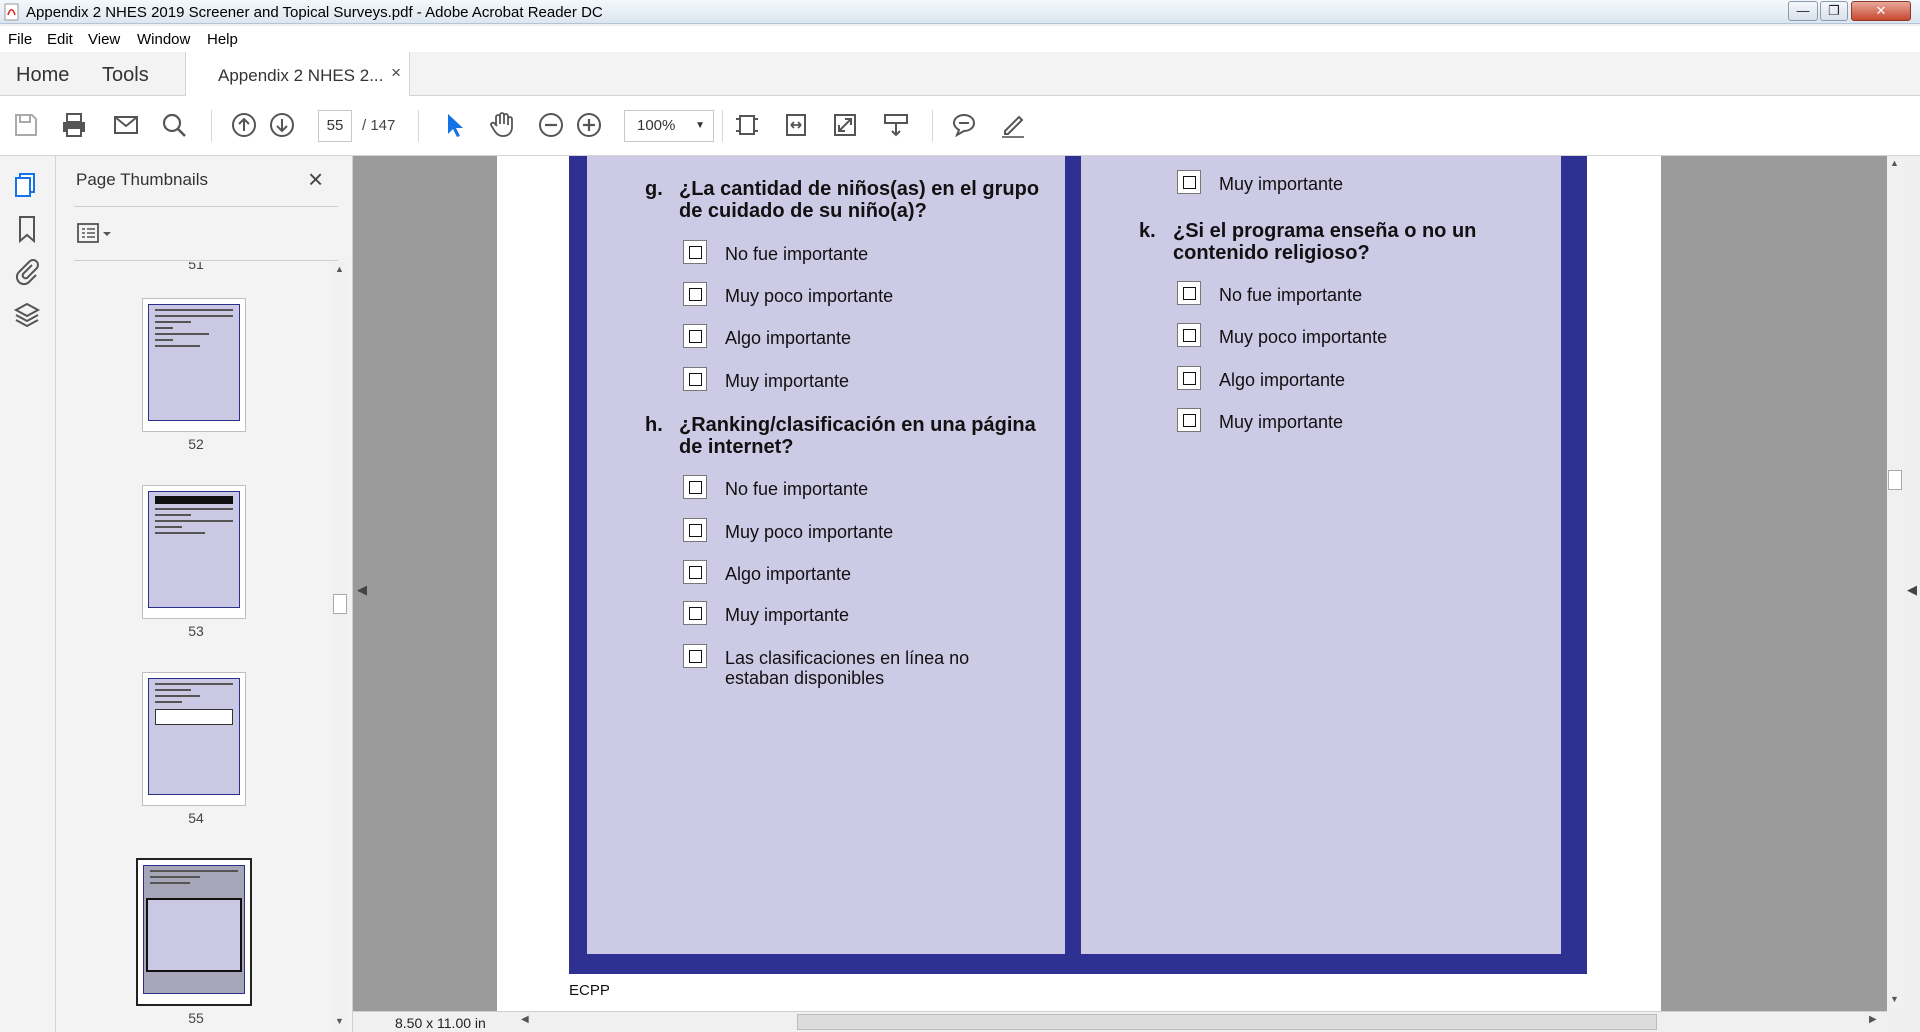 The width and height of the screenshot is (1920, 1032). Describe the element at coordinates (1227, 1022) in the screenshot. I see `horizontal-scroll-thumb` at that location.